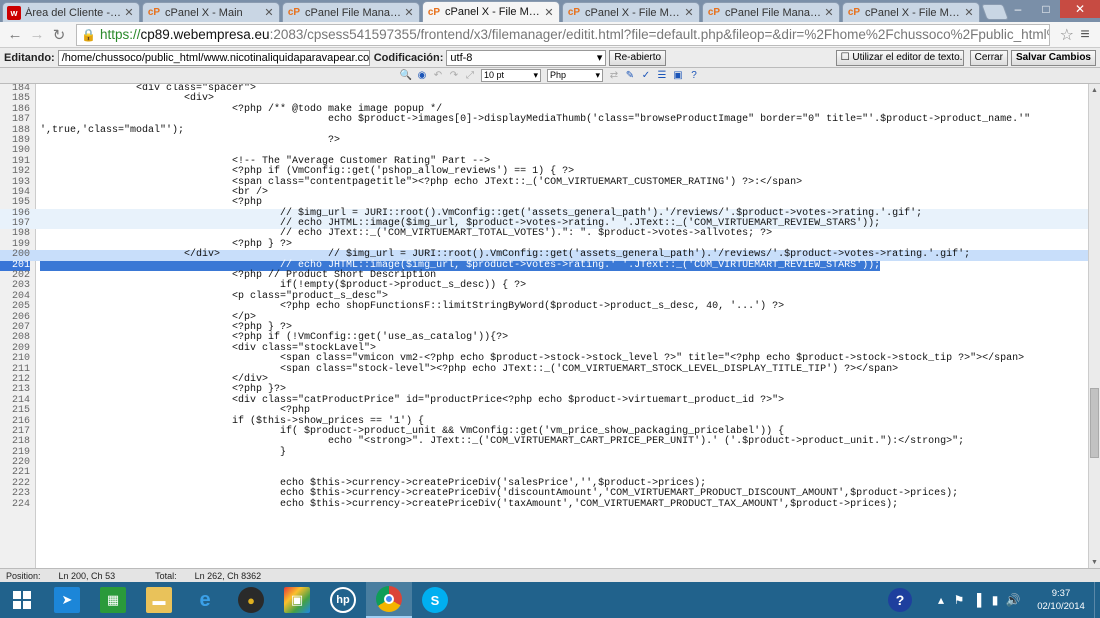  I want to click on ie-icon: e, so click(205, 600).